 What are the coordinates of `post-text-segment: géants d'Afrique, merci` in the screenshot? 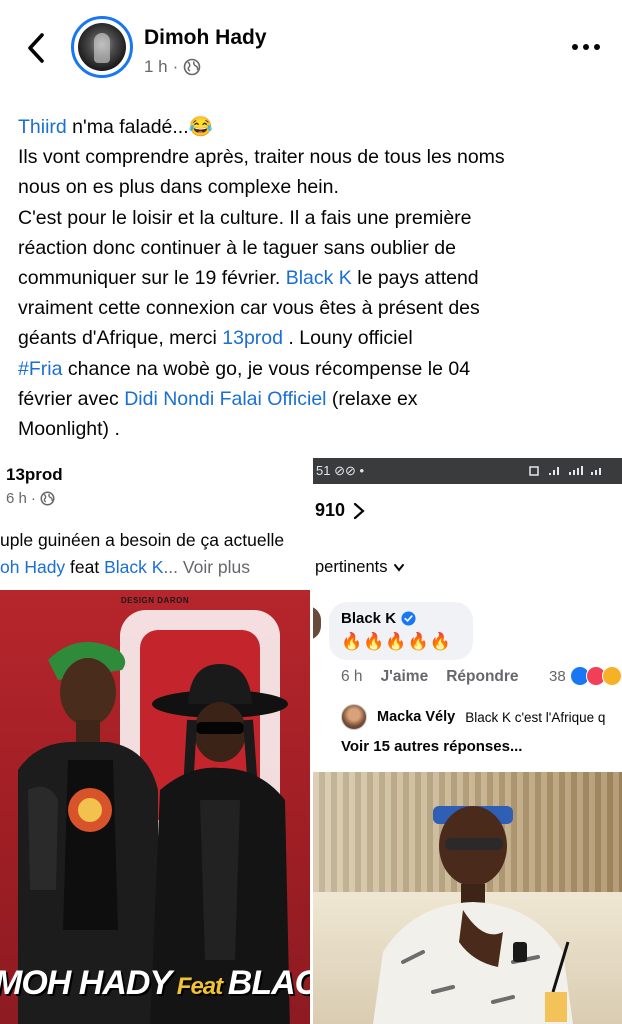 It's located at (120, 338).